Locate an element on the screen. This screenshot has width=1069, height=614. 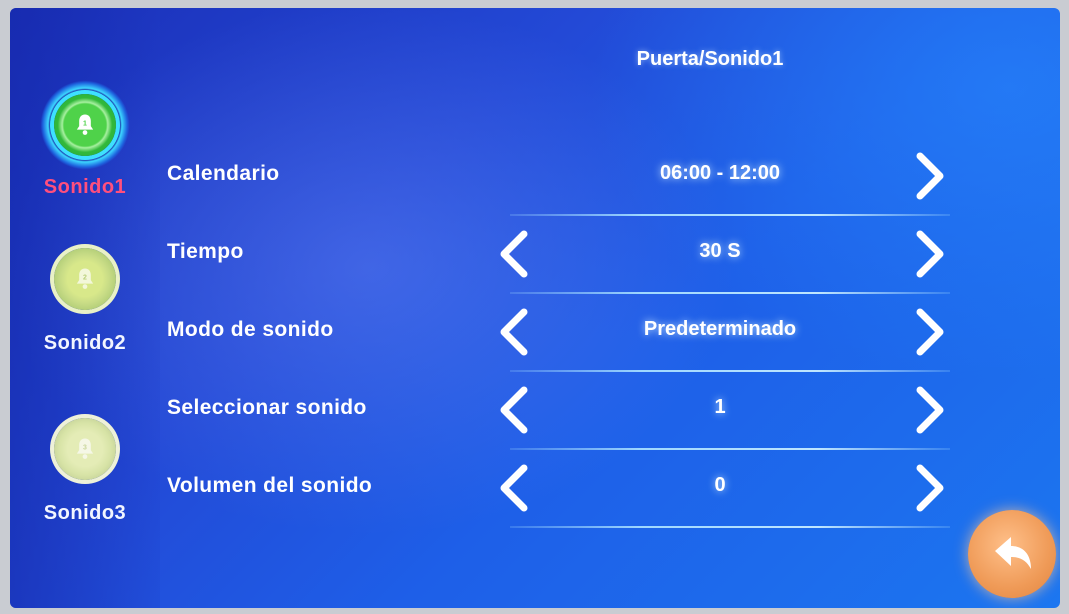
selected-tab-ring: 1 is located at coordinates (85, 125).